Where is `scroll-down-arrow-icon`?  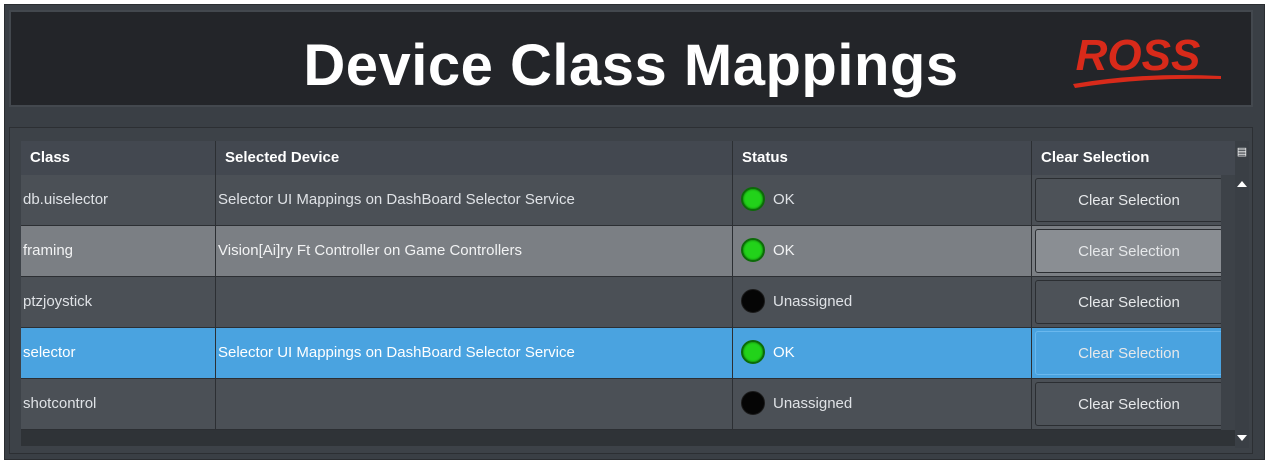
scroll-down-arrow-icon is located at coordinates (1242, 438).